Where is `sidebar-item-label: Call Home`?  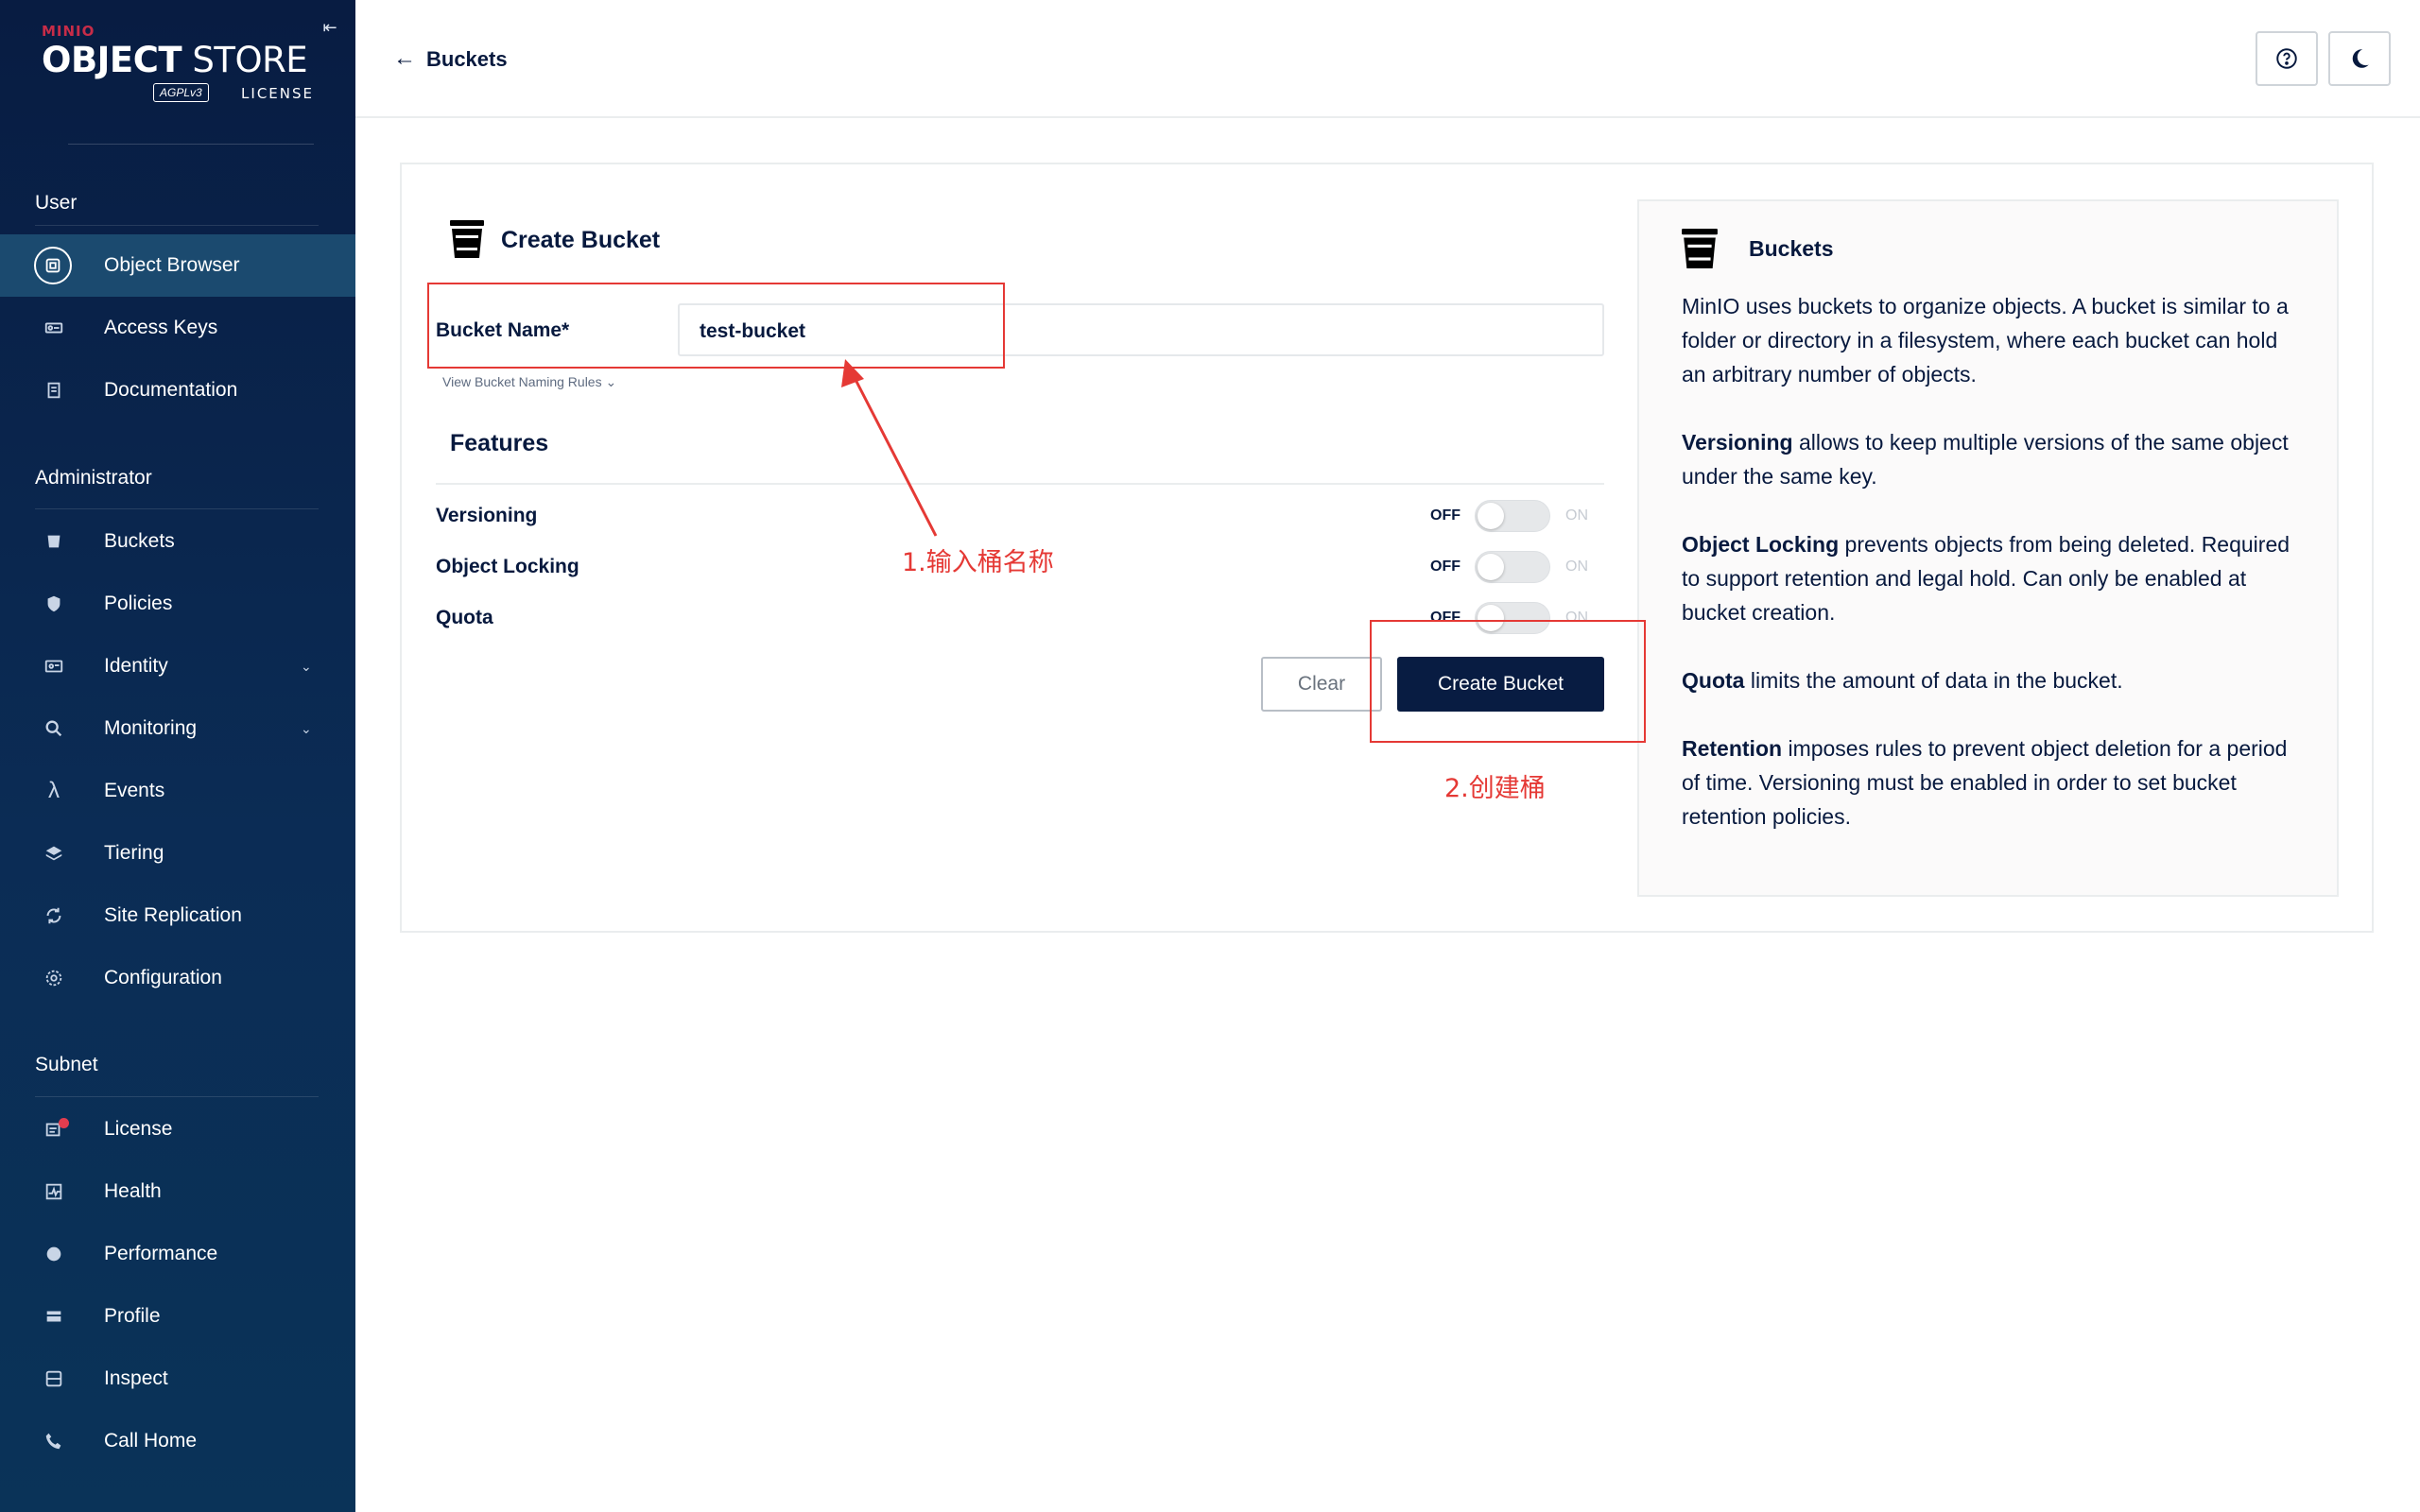
sidebar-item-label: Call Home is located at coordinates (151, 1441).